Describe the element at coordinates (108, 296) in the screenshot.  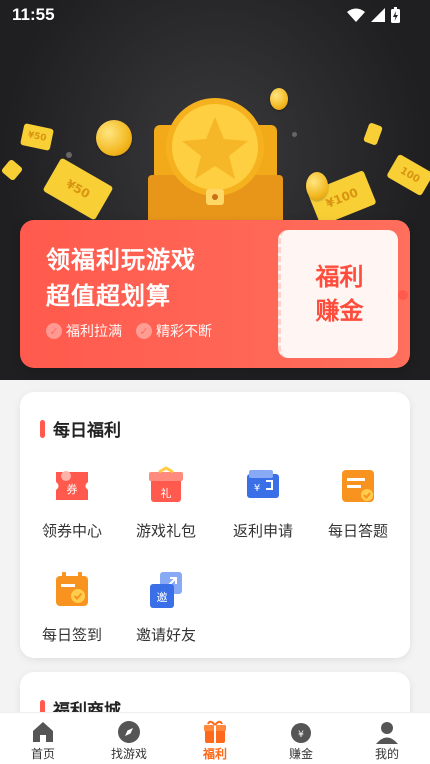
I see `promo-title-line2: 超值超划算` at that location.